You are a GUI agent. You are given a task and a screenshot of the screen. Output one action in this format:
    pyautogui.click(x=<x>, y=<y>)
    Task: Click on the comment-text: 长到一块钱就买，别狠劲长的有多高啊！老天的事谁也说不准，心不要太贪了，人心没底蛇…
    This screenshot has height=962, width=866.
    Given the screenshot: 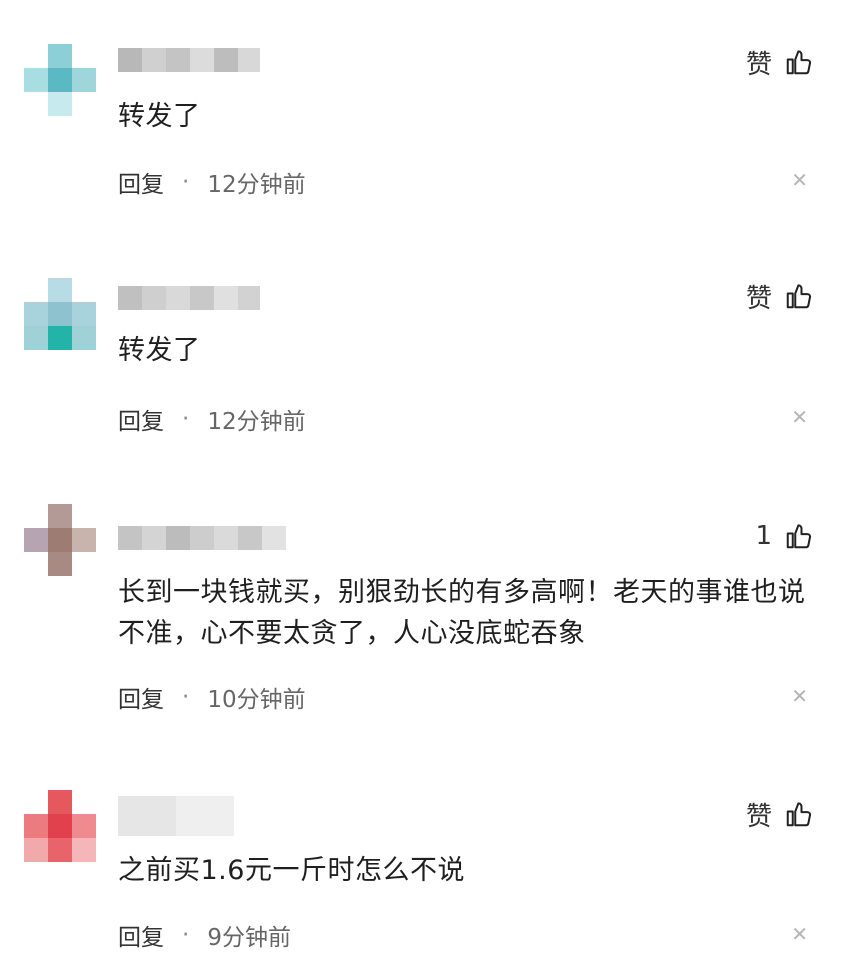 What is the action you would take?
    pyautogui.click(x=462, y=613)
    